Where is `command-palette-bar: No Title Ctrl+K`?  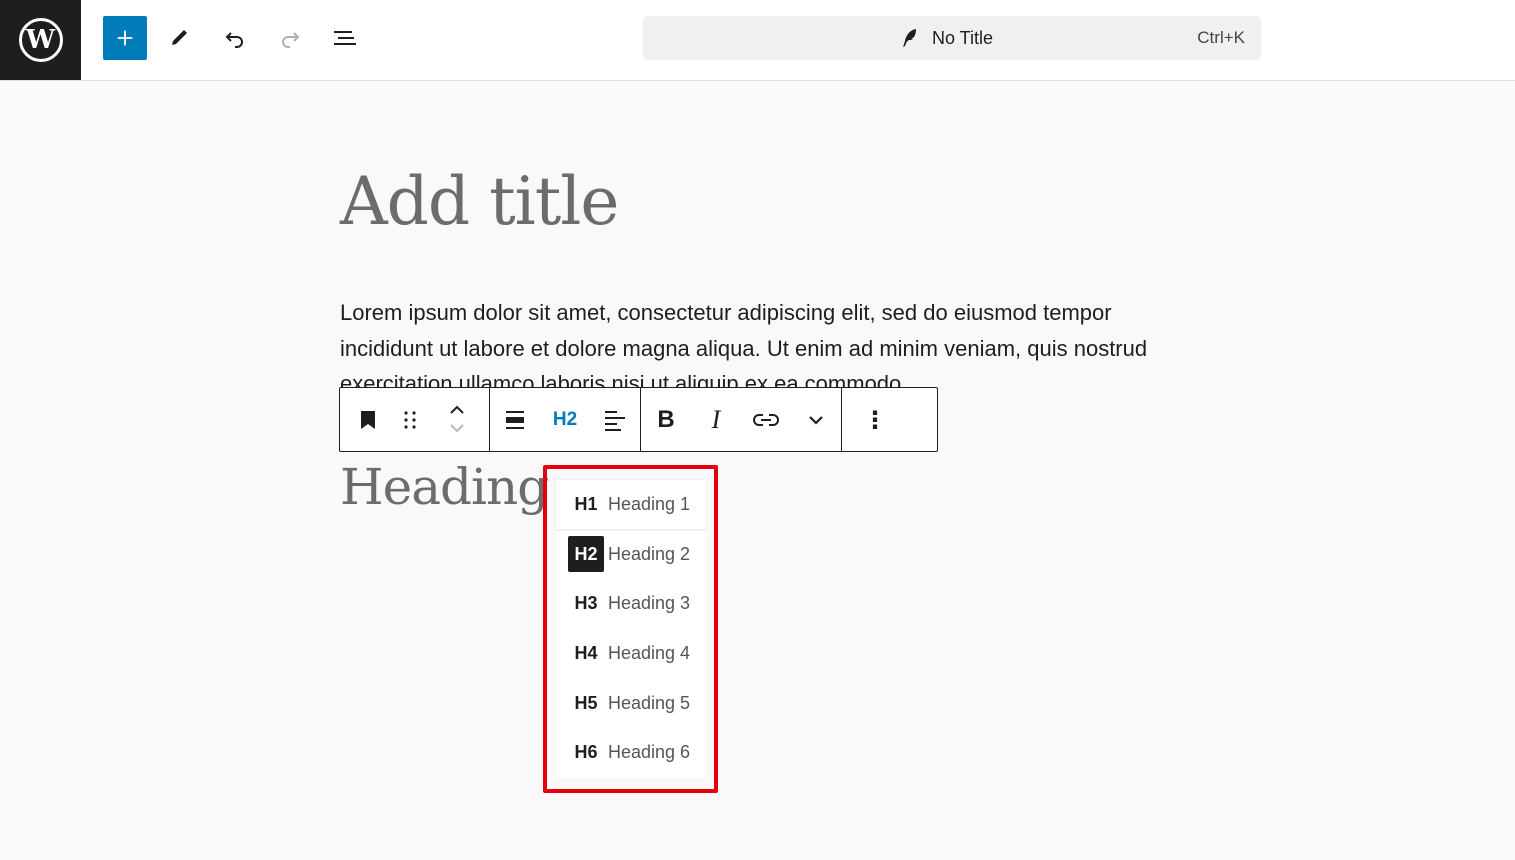 command-palette-bar: No Title Ctrl+K is located at coordinates (952, 38).